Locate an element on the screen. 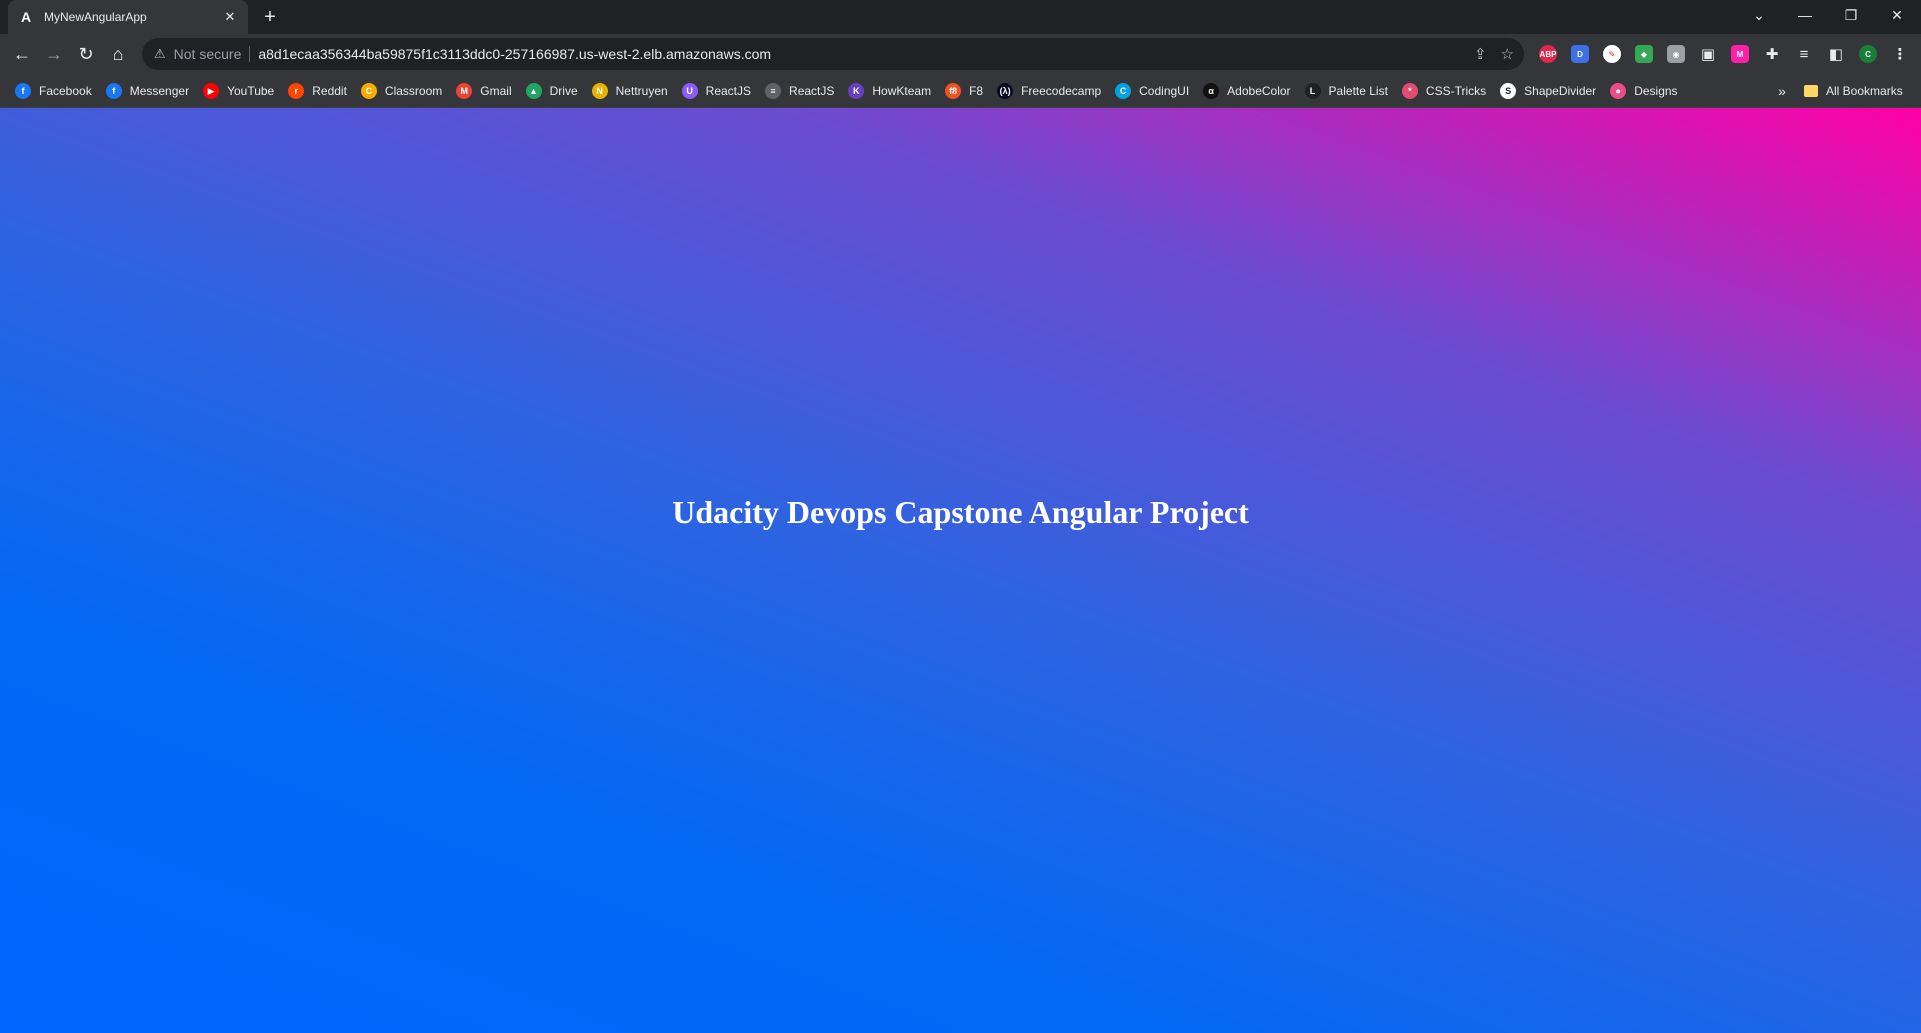  bookmark-label: F8 is located at coordinates (976, 91).